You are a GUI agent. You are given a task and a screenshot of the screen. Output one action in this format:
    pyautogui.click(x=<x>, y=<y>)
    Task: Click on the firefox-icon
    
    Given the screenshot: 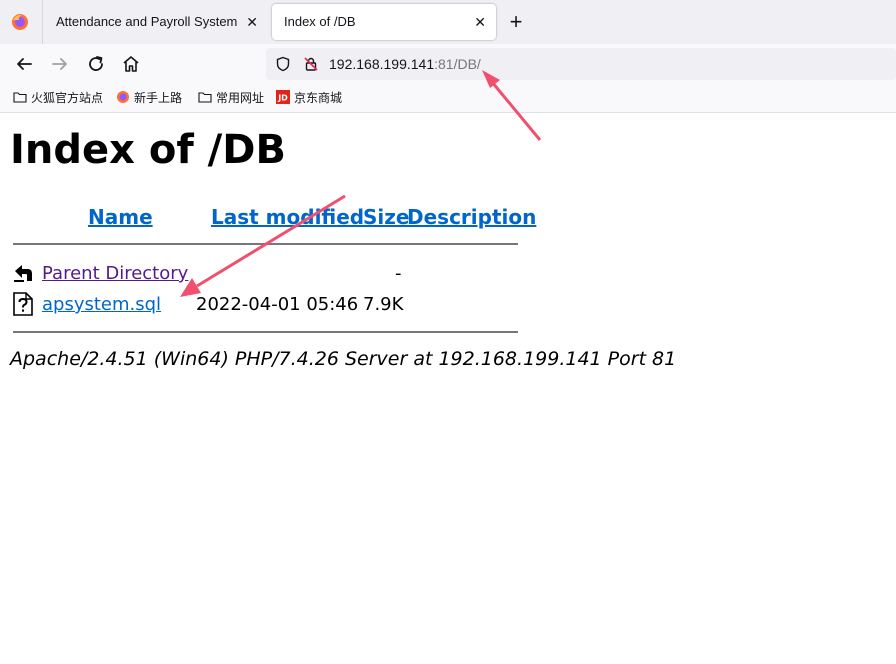 What is the action you would take?
    pyautogui.click(x=123, y=97)
    